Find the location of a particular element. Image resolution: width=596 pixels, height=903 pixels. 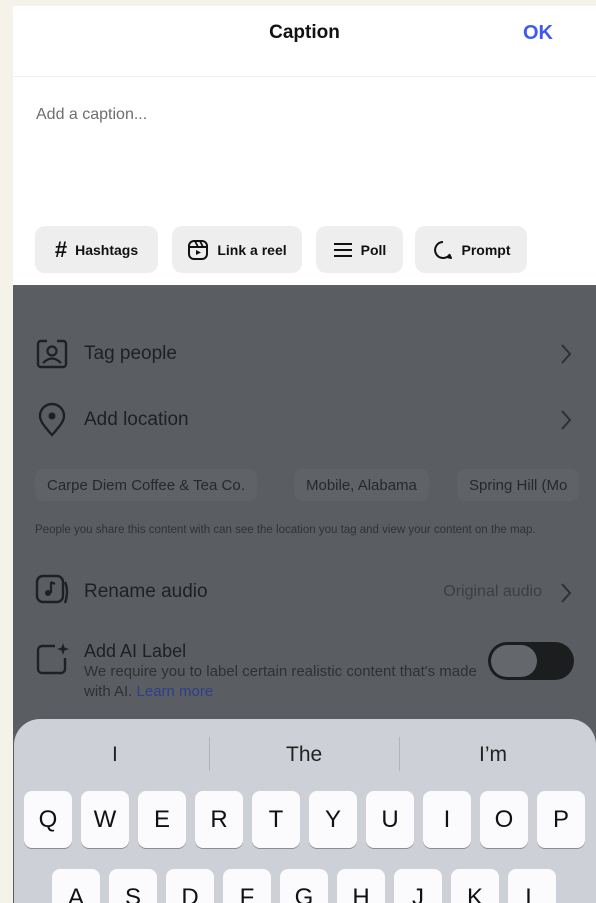

music-note-icon is located at coordinates (52, 589).